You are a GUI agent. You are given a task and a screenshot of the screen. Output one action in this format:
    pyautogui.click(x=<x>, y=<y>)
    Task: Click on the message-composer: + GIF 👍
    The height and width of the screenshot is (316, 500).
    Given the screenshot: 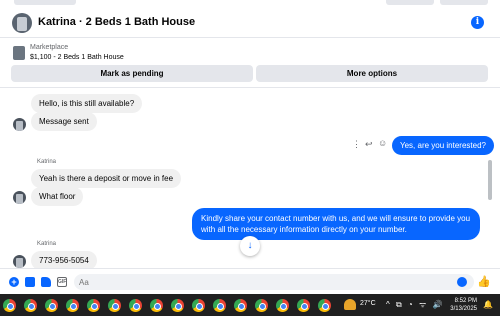 What is the action you would take?
    pyautogui.click(x=250, y=281)
    